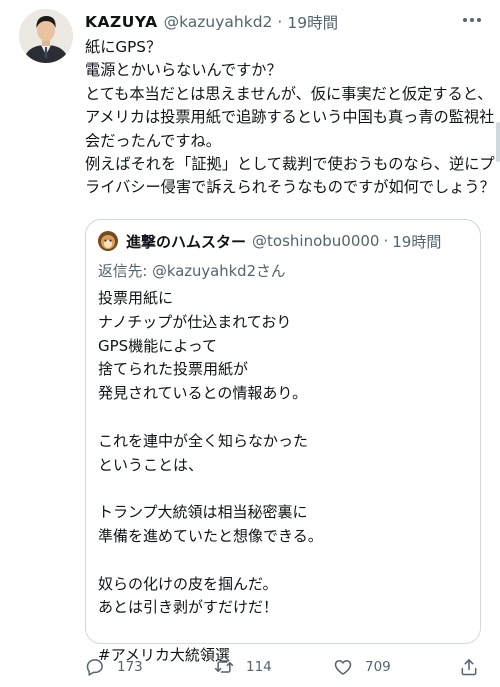  I want to click on author-name: KAZUYA, so click(121, 22).